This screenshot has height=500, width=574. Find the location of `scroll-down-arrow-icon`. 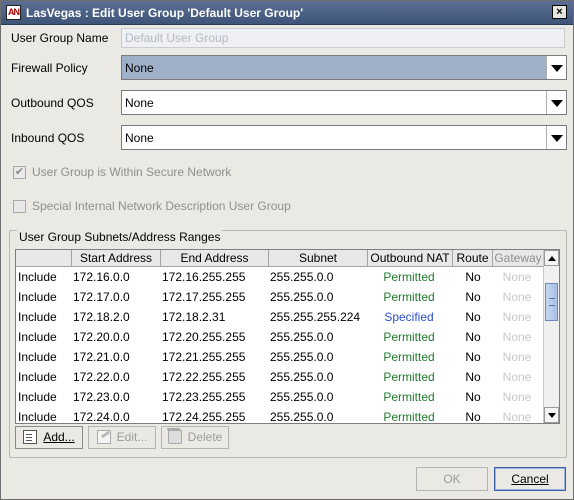

scroll-down-arrow-icon is located at coordinates (551, 415).